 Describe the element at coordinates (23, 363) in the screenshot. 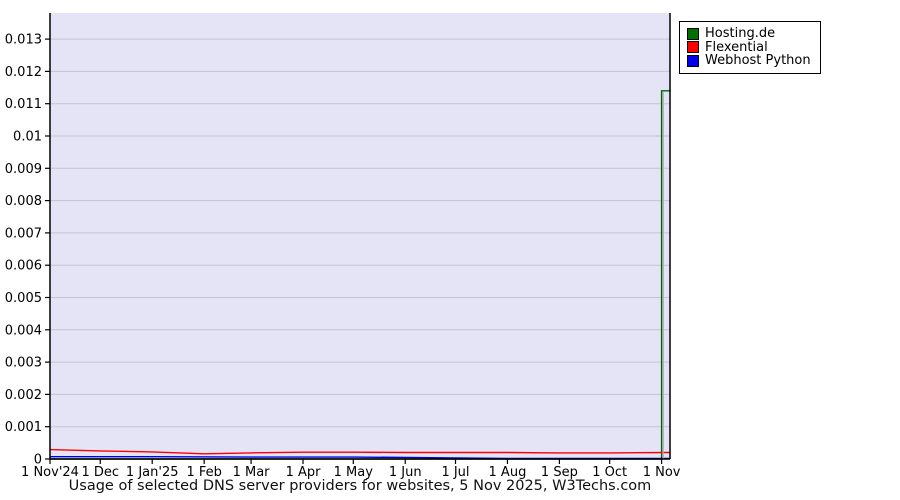

I see `y-tick-label: 0.003` at that location.